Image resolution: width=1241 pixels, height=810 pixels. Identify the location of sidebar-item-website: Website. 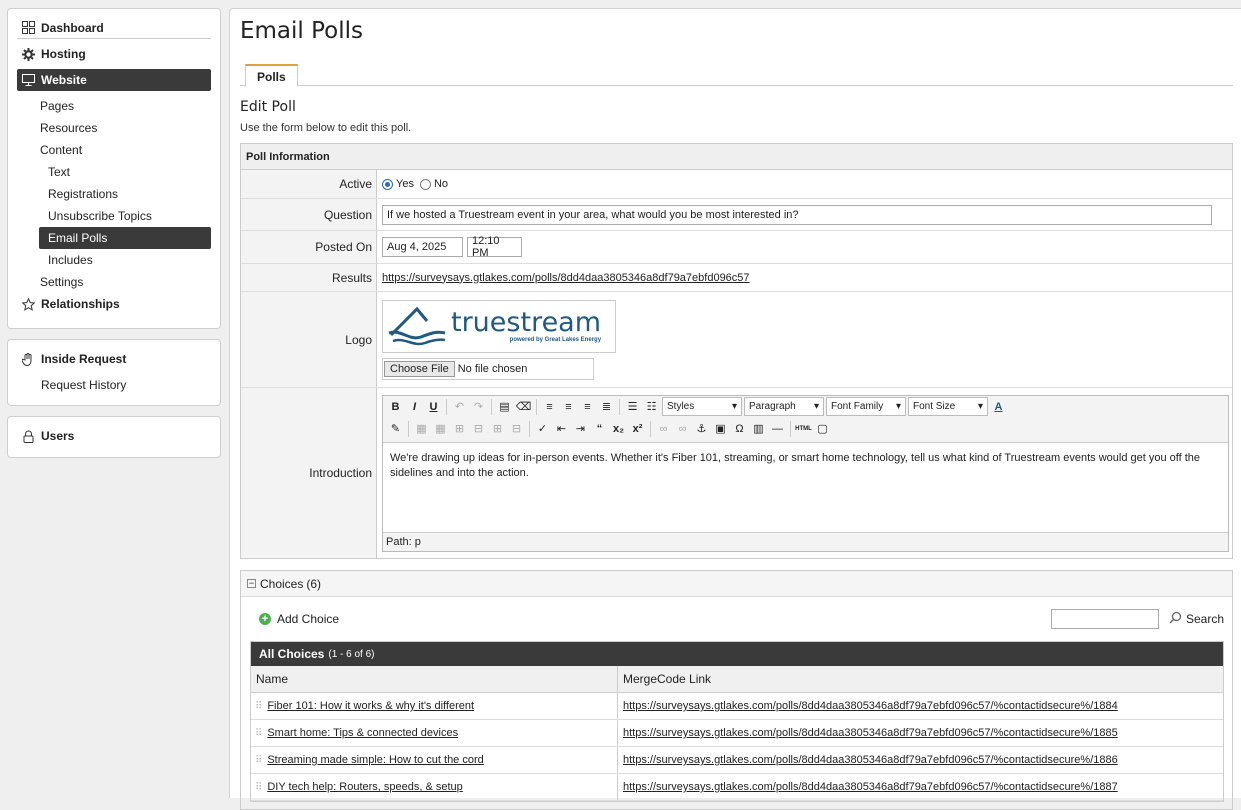
(114, 80).